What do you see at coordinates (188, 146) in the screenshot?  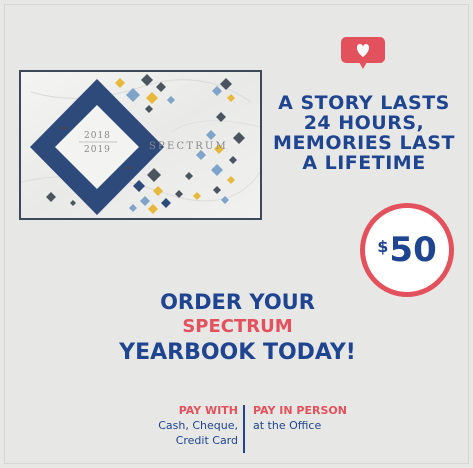 I see `cover-title: SPECTRUM` at bounding box center [188, 146].